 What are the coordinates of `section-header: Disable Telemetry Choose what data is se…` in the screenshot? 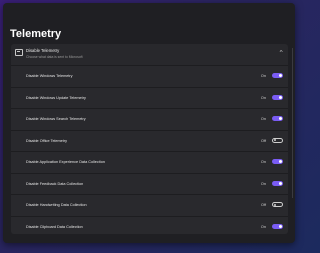 It's located at (149, 55).